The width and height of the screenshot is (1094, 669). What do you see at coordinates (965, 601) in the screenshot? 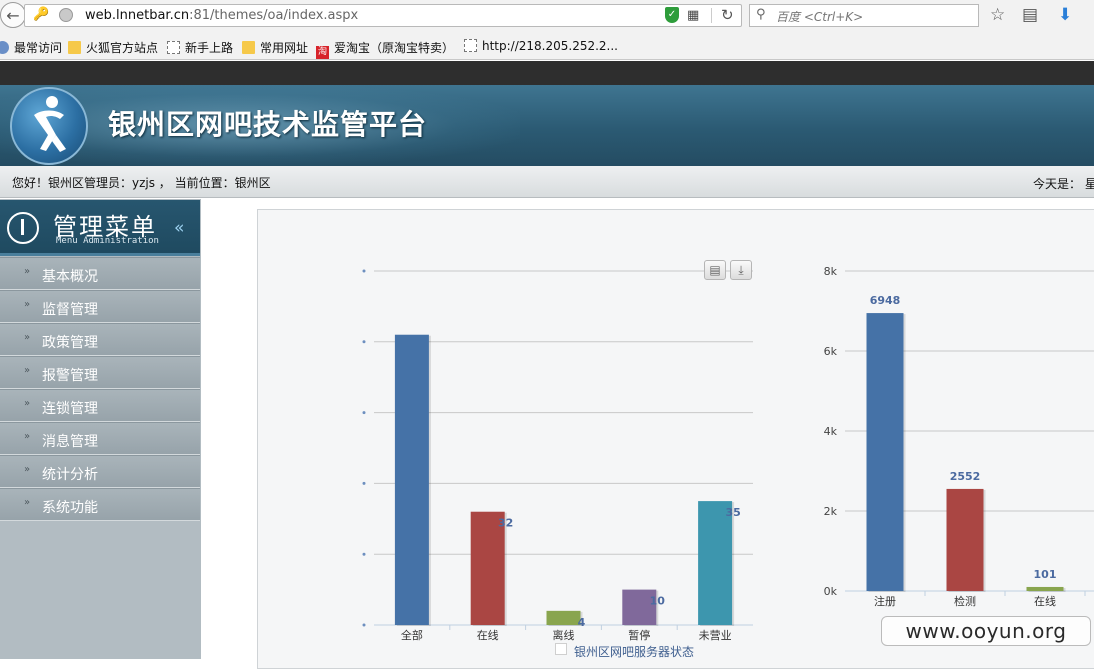
I see `x-tick-label: 检测` at bounding box center [965, 601].